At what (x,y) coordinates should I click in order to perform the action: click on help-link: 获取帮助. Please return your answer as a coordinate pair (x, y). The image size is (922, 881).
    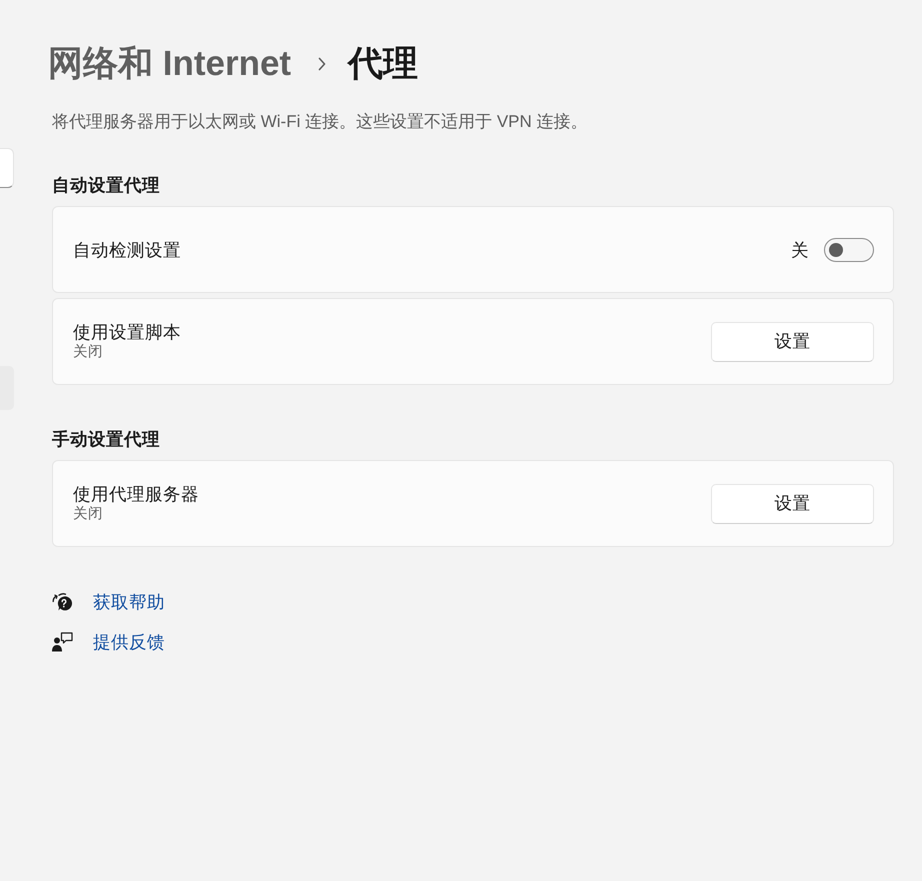
    Looking at the image, I should click on (129, 602).